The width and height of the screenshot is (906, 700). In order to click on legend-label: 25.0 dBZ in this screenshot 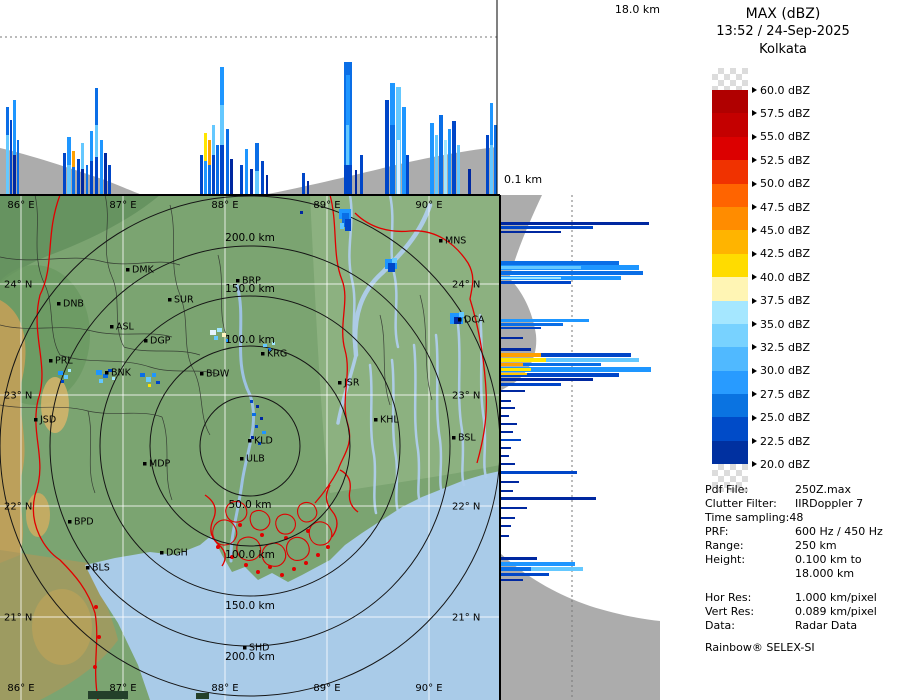, I will do `click(785, 418)`.